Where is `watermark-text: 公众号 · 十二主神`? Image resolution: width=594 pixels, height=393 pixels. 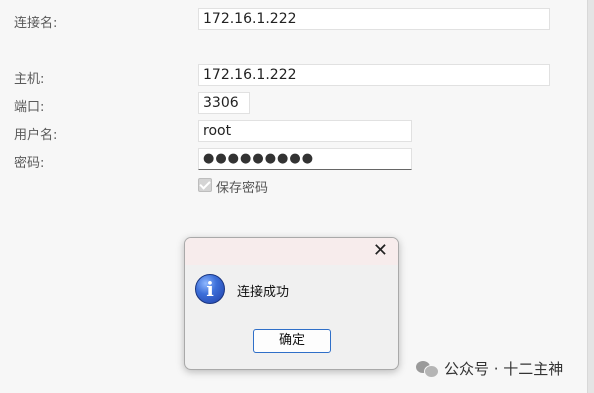 watermark-text: 公众号 · 十二主神 is located at coordinates (504, 369).